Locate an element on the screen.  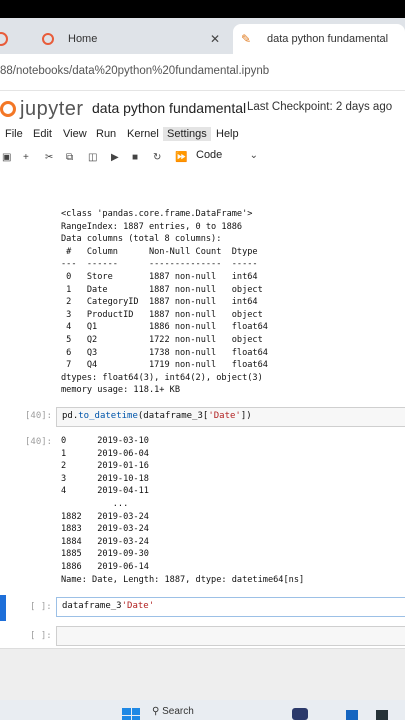
active-cell-indicator is located at coordinates (3, 608).